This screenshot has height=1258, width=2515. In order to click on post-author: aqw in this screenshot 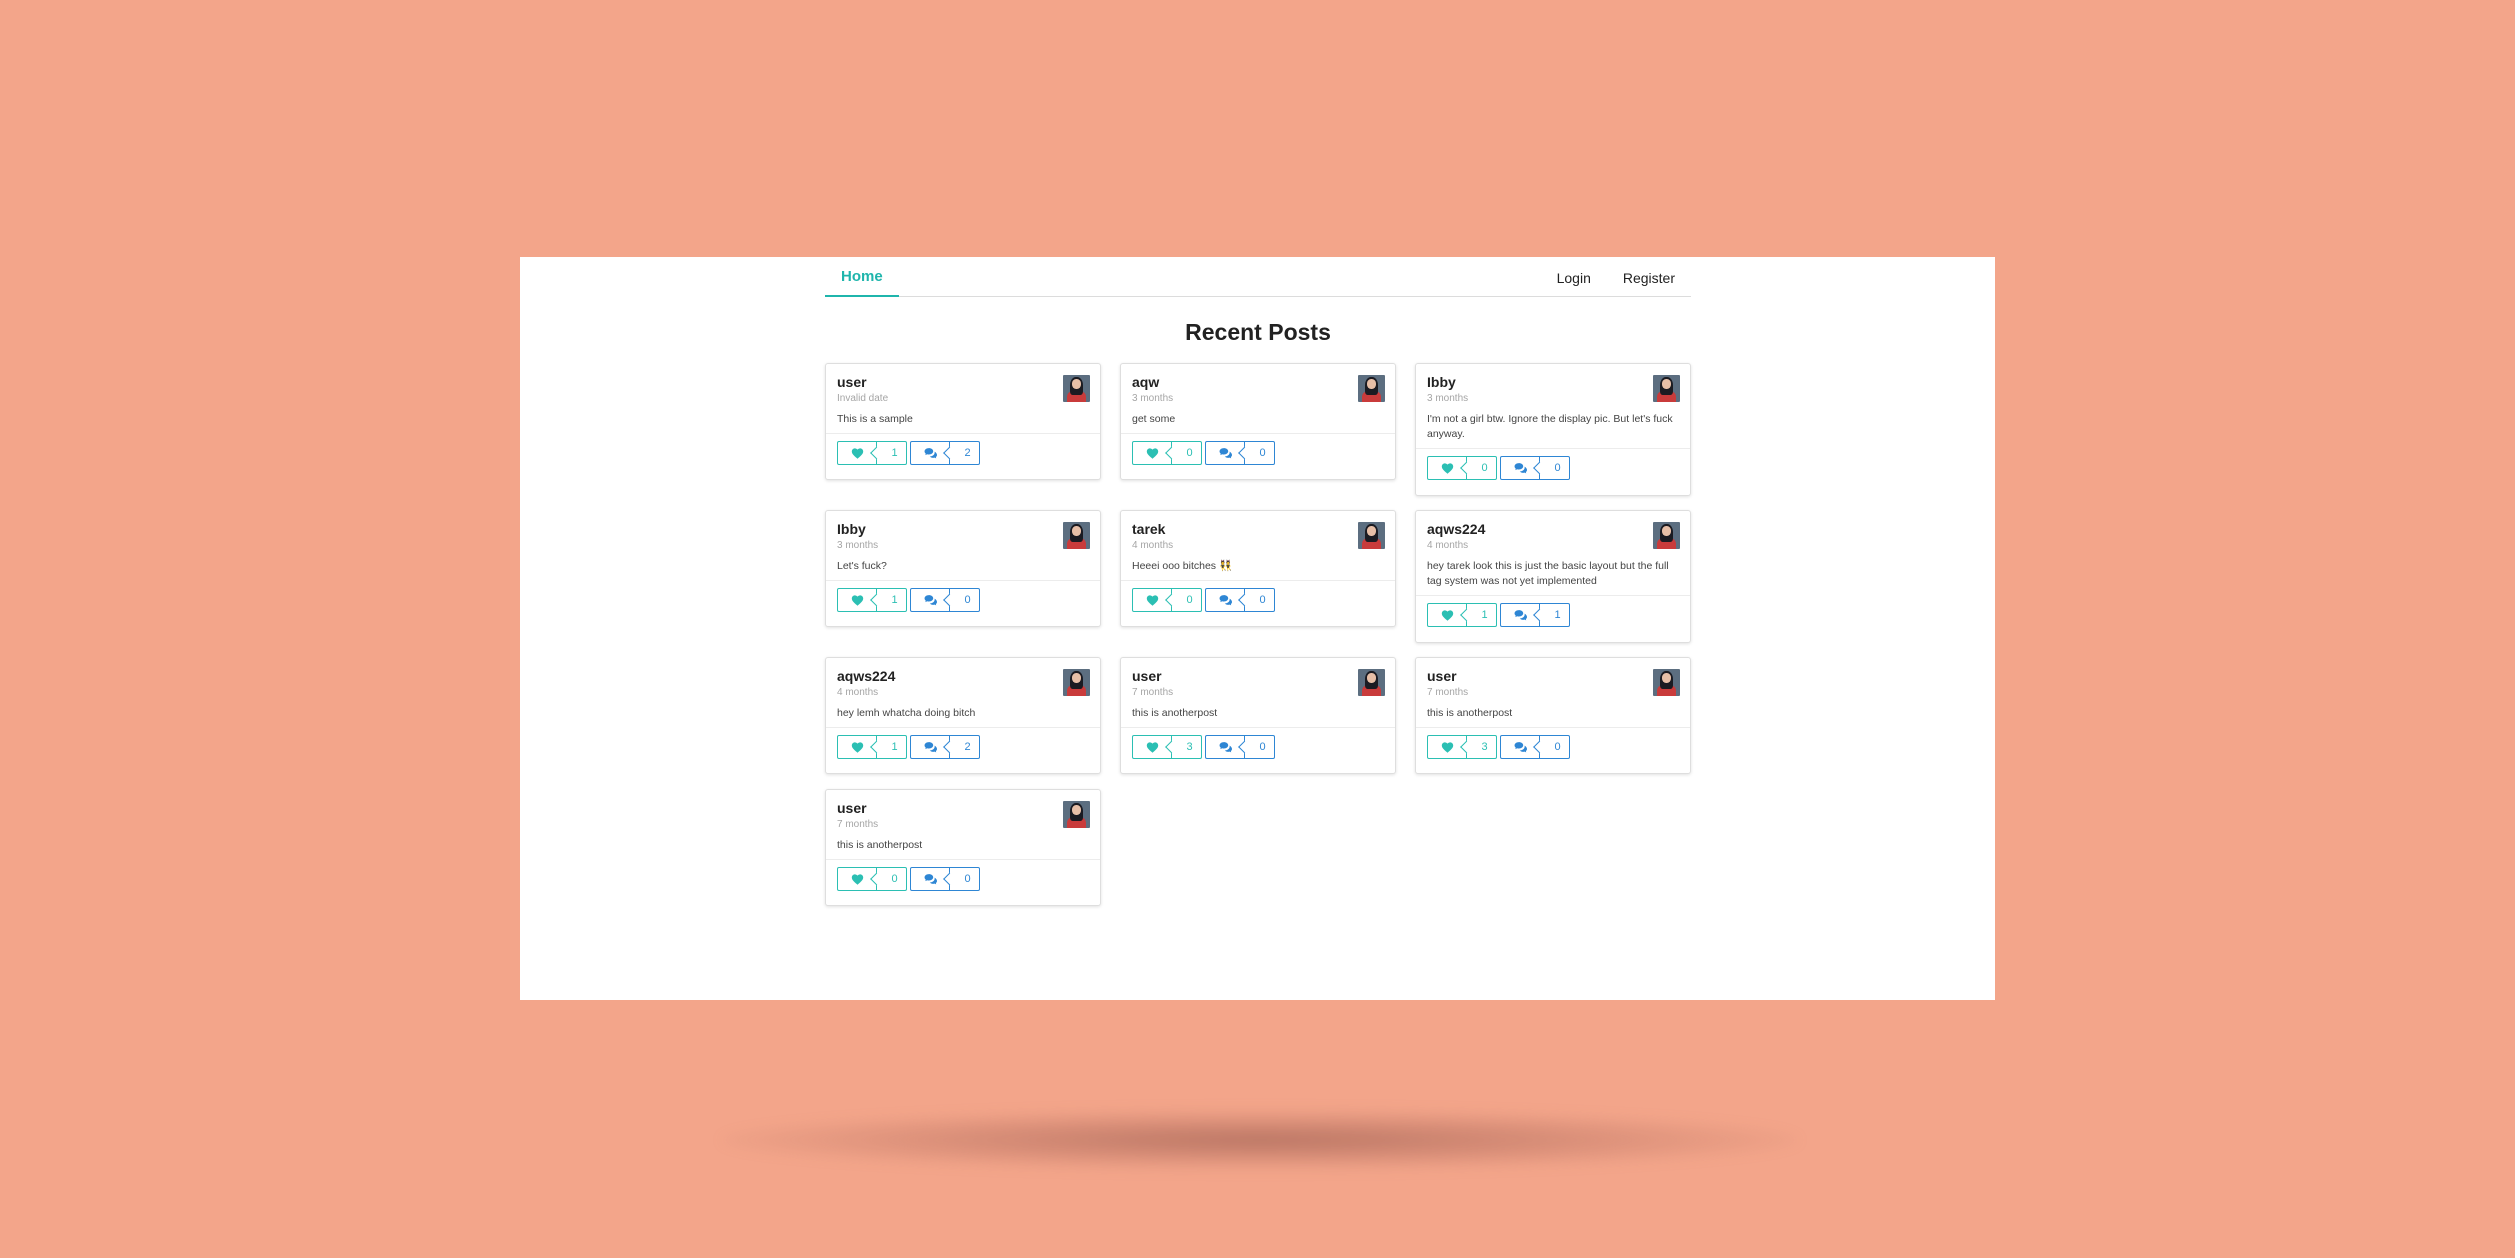, I will do `click(1258, 382)`.